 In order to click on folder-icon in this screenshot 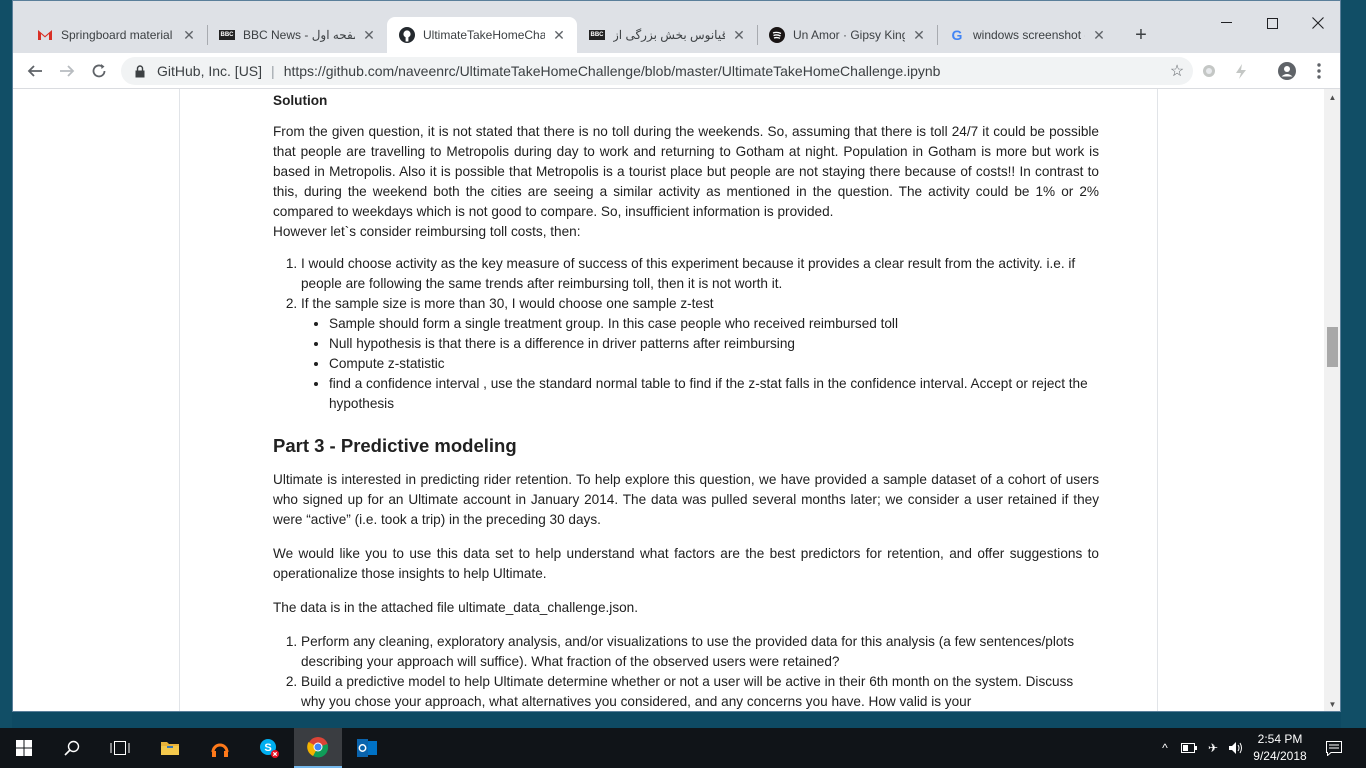, I will do `click(170, 748)`.